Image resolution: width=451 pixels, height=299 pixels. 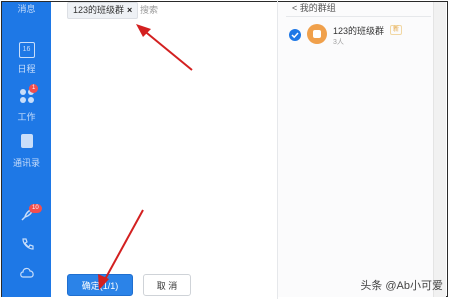 What do you see at coordinates (123, 246) in the screenshot?
I see `arrow-to-confirm` at bounding box center [123, 246].